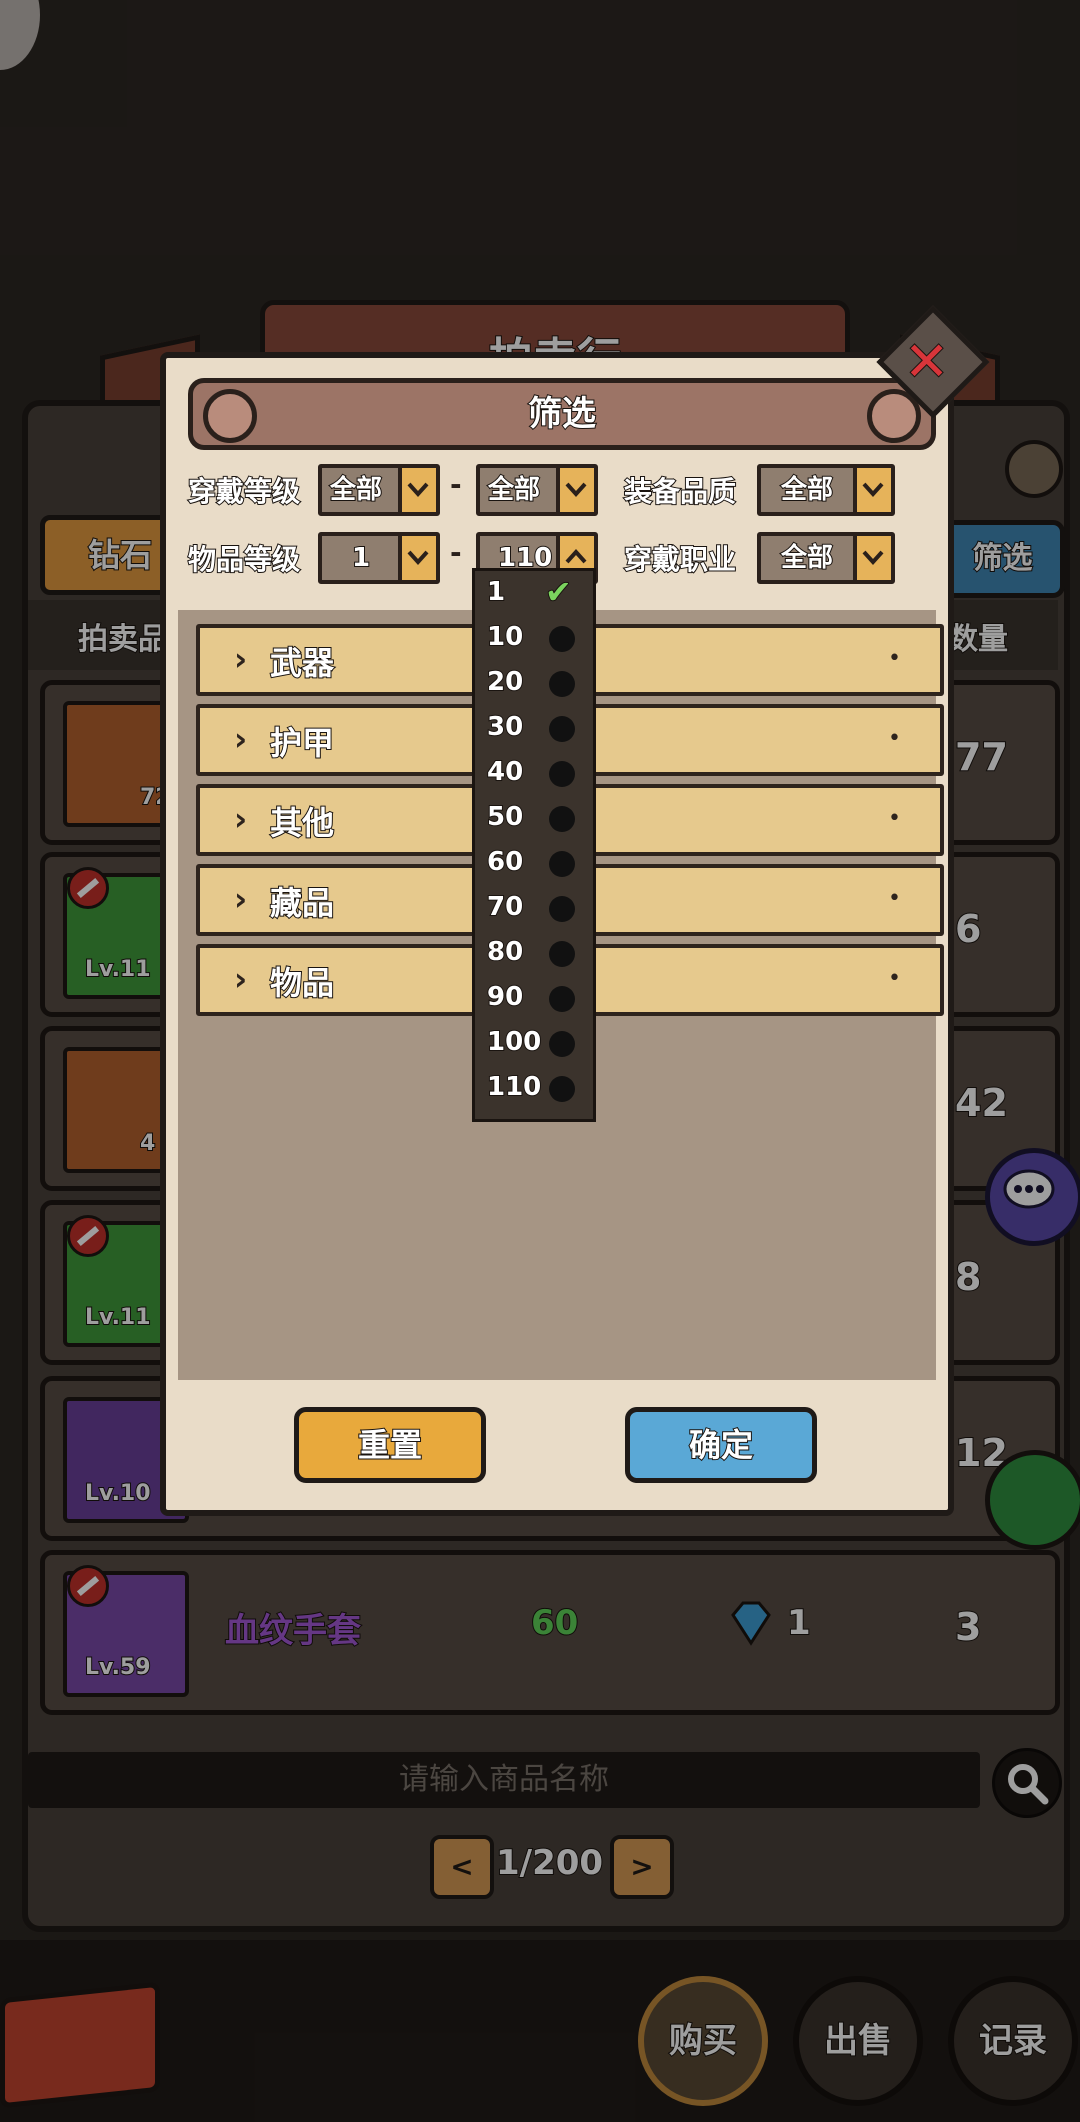 The image size is (1080, 2122). I want to click on confirm-button: 确定, so click(721, 1445).